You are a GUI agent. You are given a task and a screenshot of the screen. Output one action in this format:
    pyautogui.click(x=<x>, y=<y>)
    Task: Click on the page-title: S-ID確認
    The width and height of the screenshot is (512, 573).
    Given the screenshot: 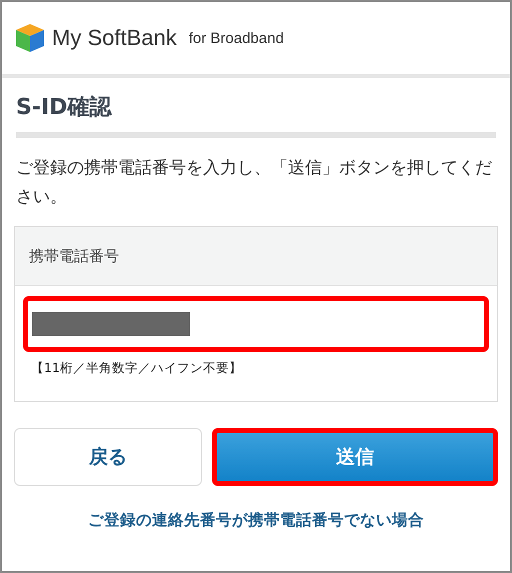 What is the action you would take?
    pyautogui.click(x=256, y=115)
    